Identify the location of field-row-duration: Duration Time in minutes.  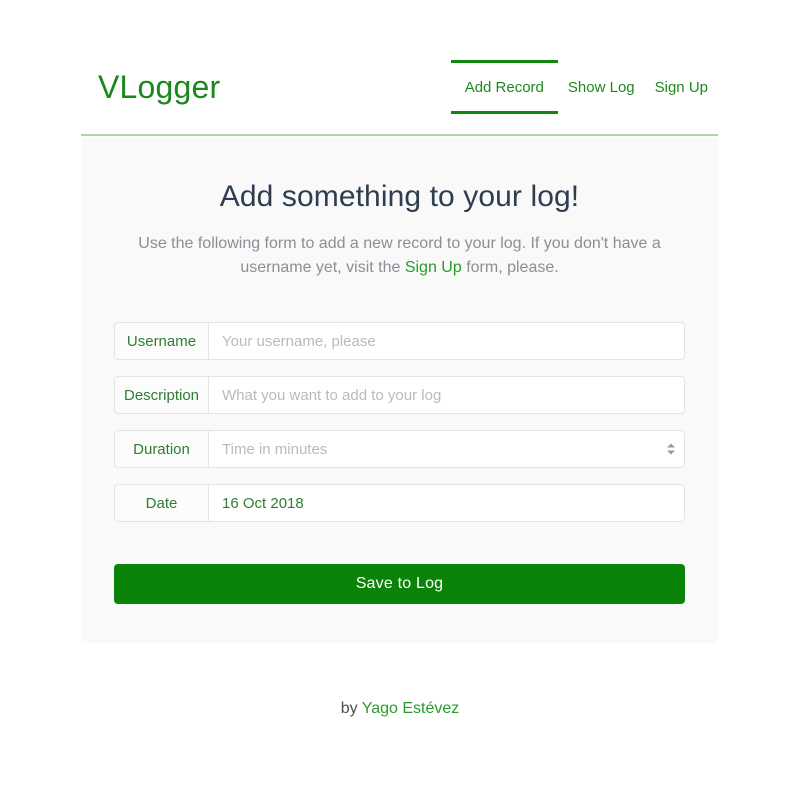
(399, 449).